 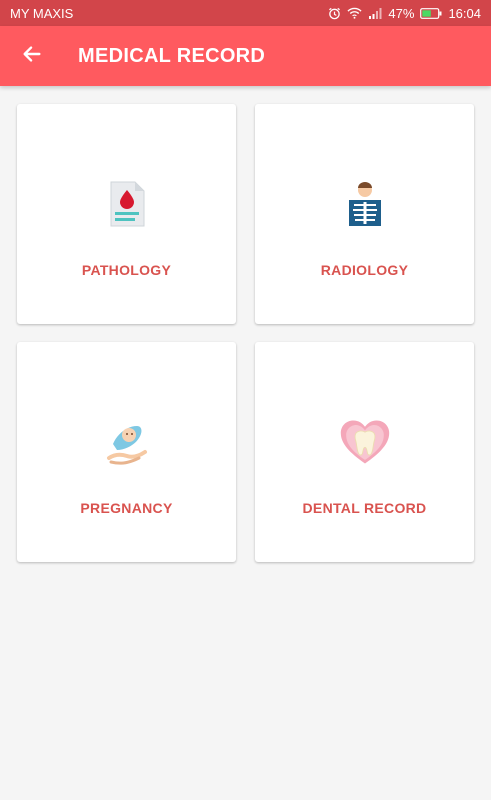 I want to click on blood-report-icon, so click(x=127, y=204).